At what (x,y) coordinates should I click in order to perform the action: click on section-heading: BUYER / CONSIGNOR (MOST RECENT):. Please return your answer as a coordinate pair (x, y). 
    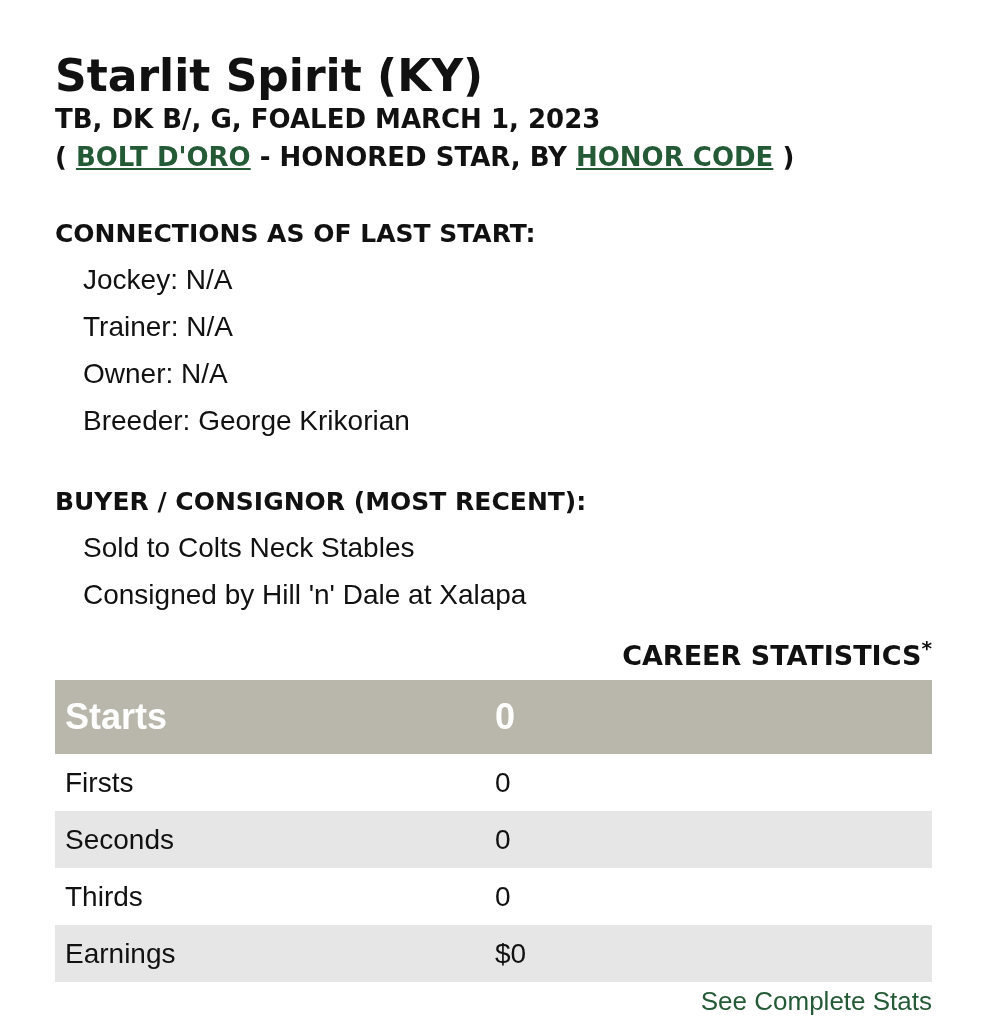
    Looking at the image, I should click on (321, 502).